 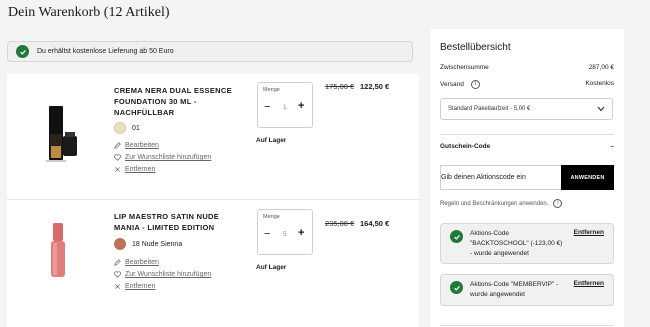 What do you see at coordinates (89, 12) in the screenshot?
I see `page-title: Dein Warenkorb (12 Artikel)` at bounding box center [89, 12].